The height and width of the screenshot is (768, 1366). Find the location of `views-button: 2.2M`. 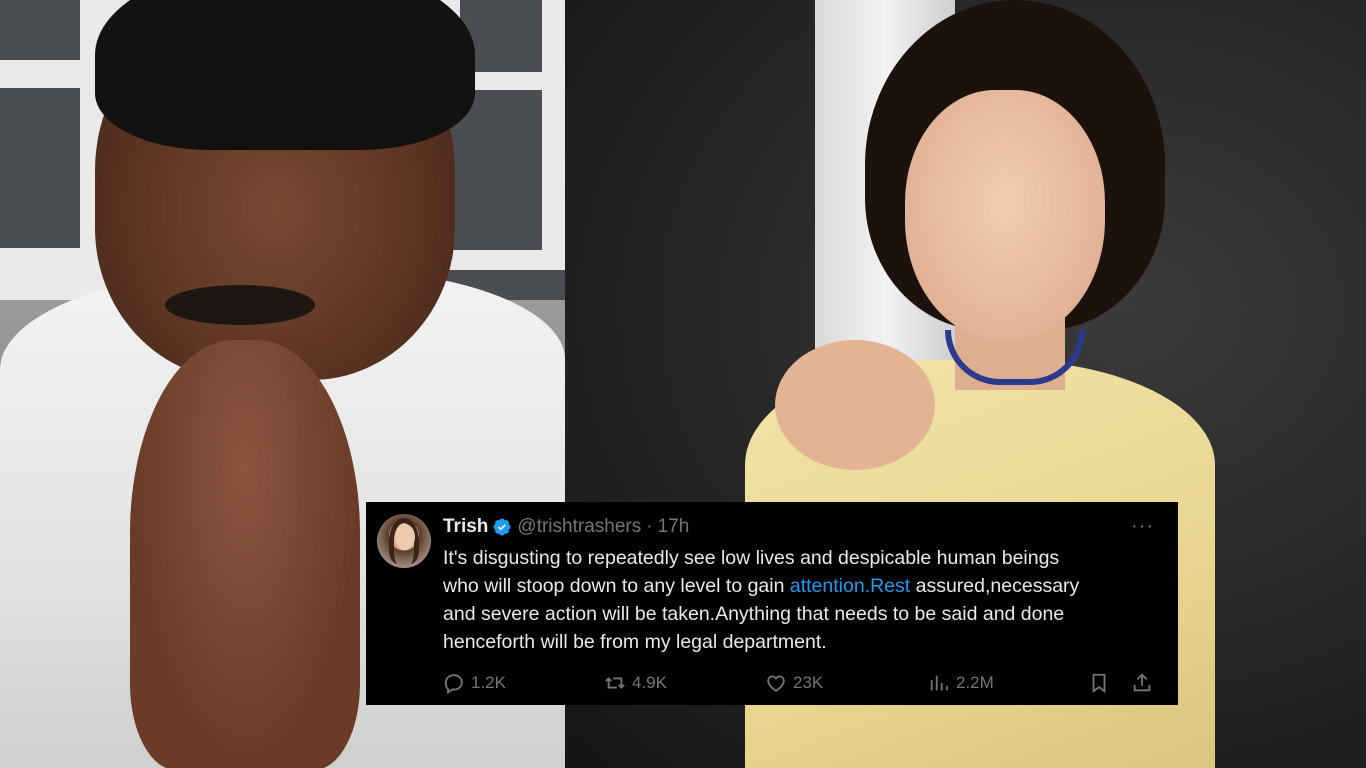

views-button: 2.2M is located at coordinates (961, 683).